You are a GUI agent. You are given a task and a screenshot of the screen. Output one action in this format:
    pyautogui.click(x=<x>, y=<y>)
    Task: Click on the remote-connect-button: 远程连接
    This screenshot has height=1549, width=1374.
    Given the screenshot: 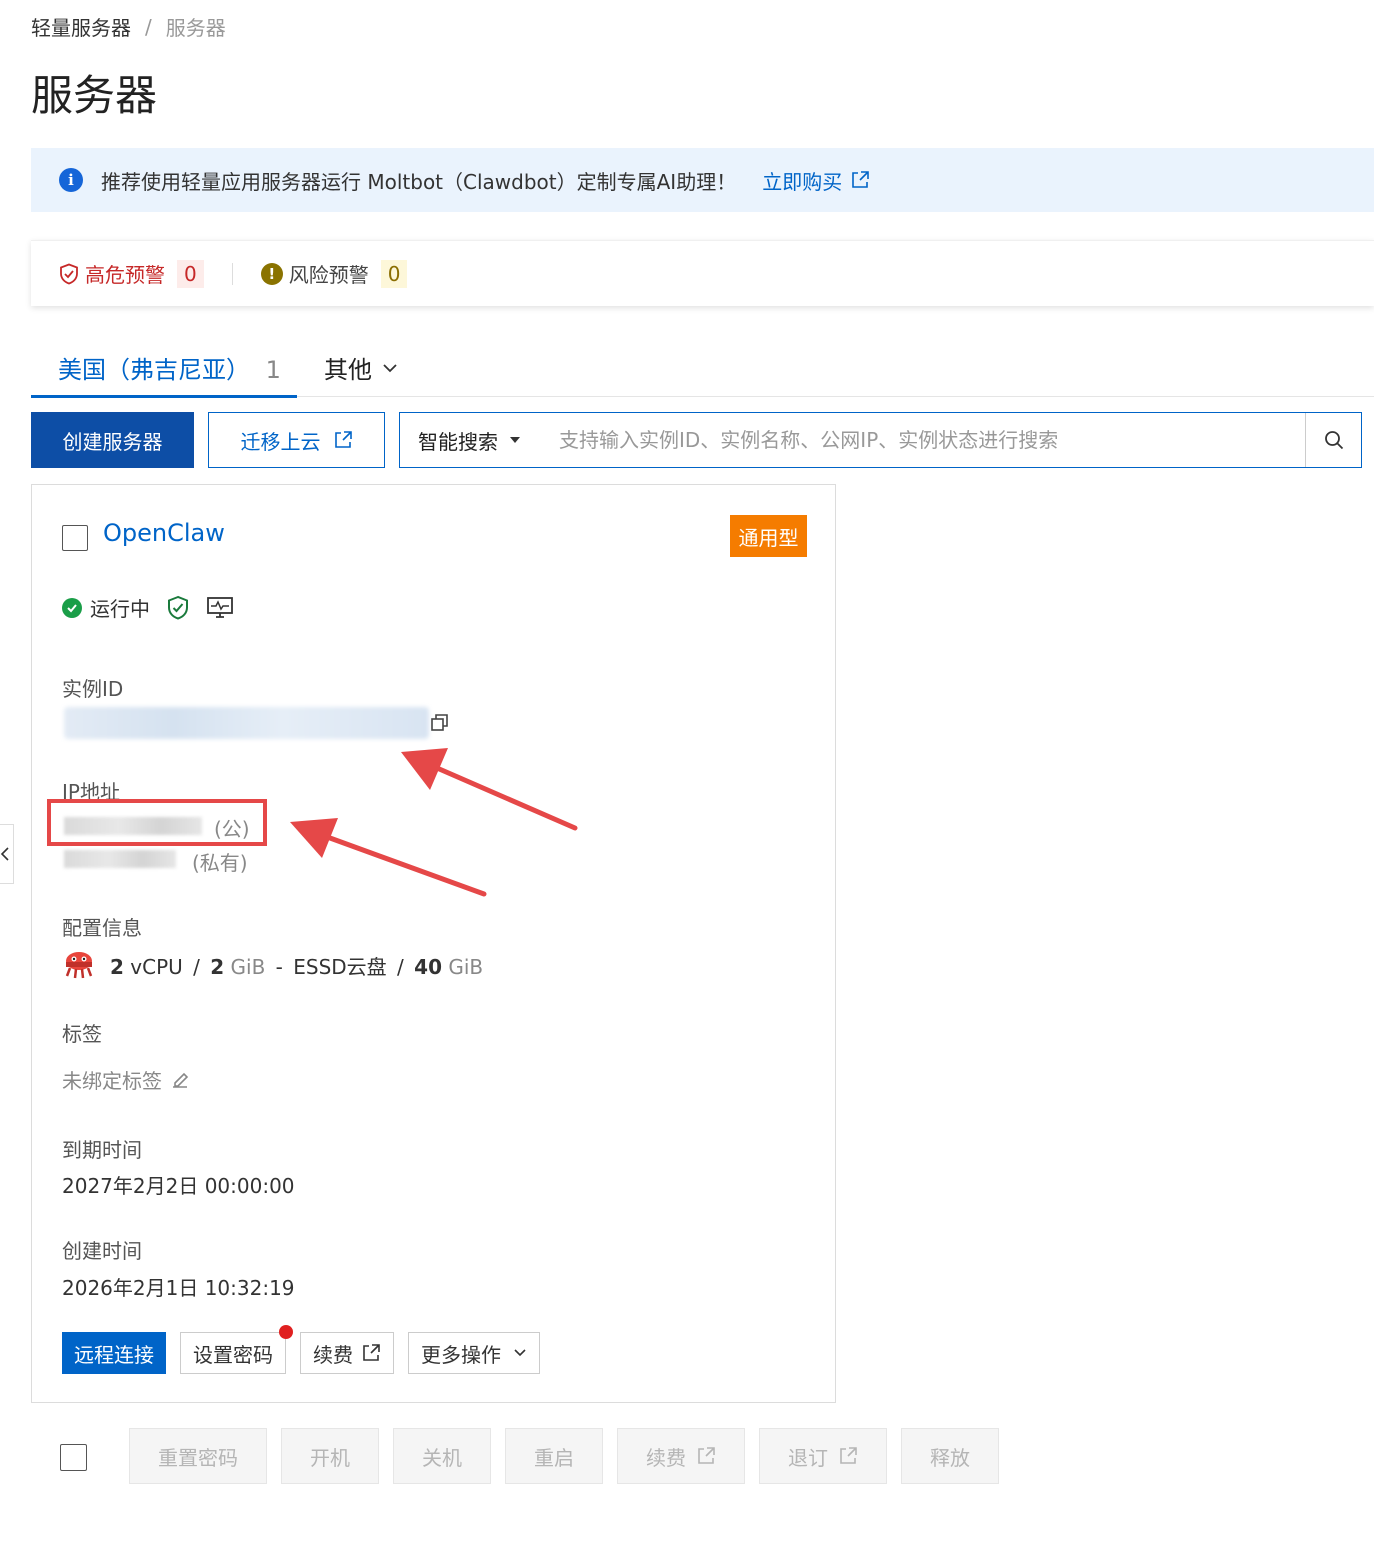 What is the action you would take?
    pyautogui.click(x=114, y=1353)
    